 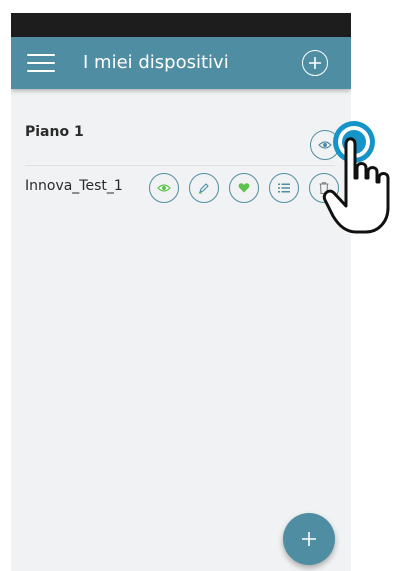 I want to click on tap-gesture-hand-icon, so click(x=356, y=185).